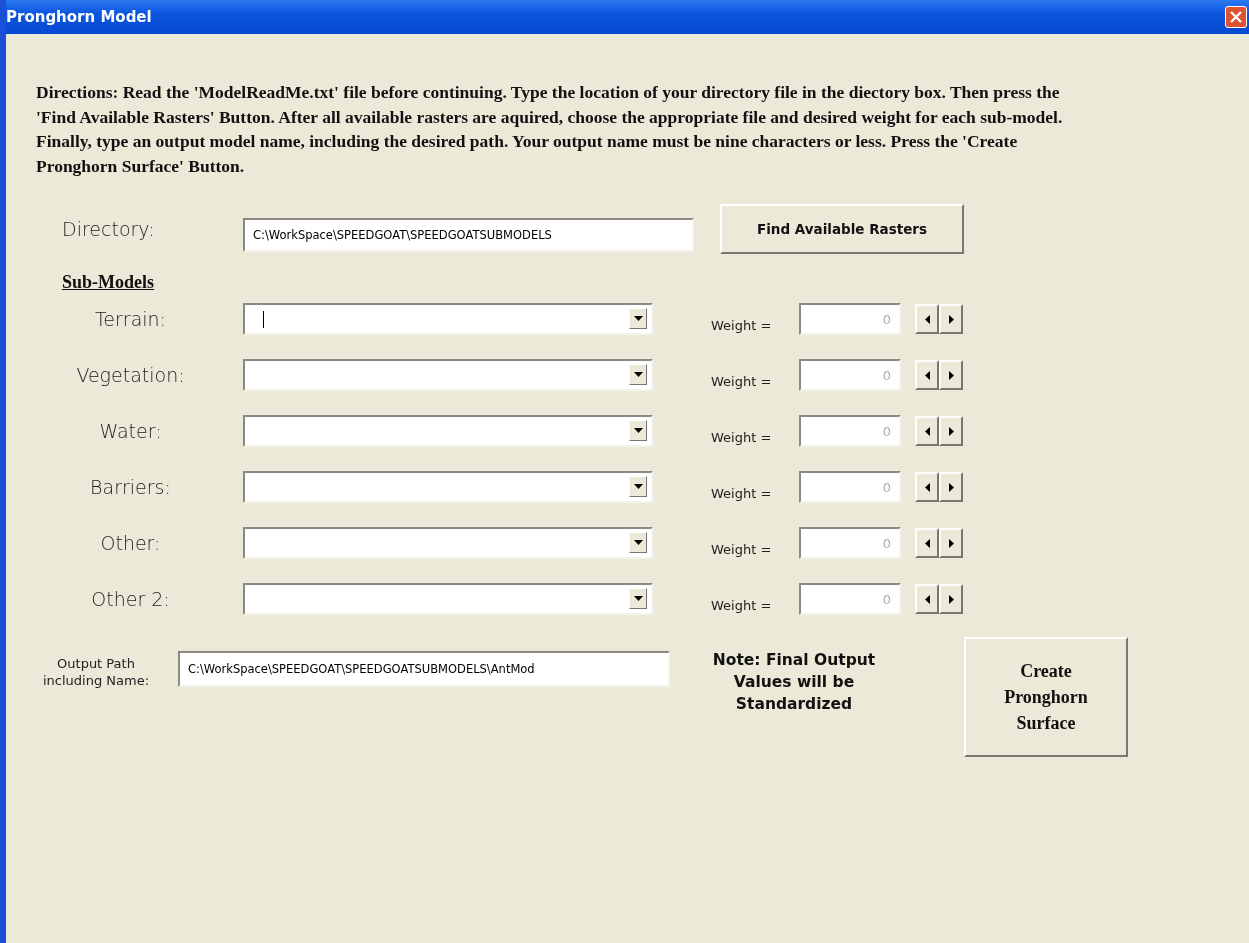 This screenshot has height=943, width=1249. Describe the element at coordinates (130, 375) in the screenshot. I see `field-label: Vegetation:` at that location.